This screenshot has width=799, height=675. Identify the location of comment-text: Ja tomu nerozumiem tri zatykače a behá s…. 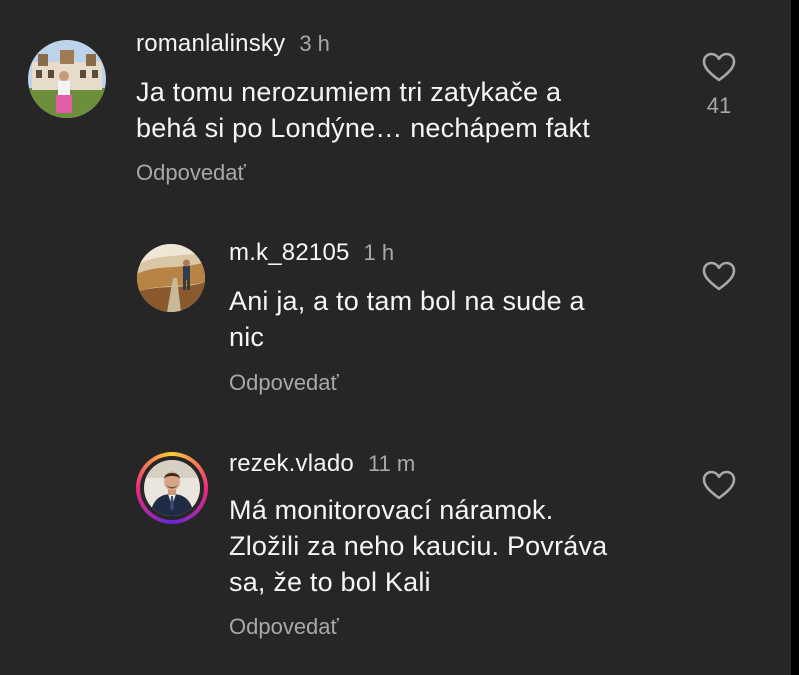
(363, 110).